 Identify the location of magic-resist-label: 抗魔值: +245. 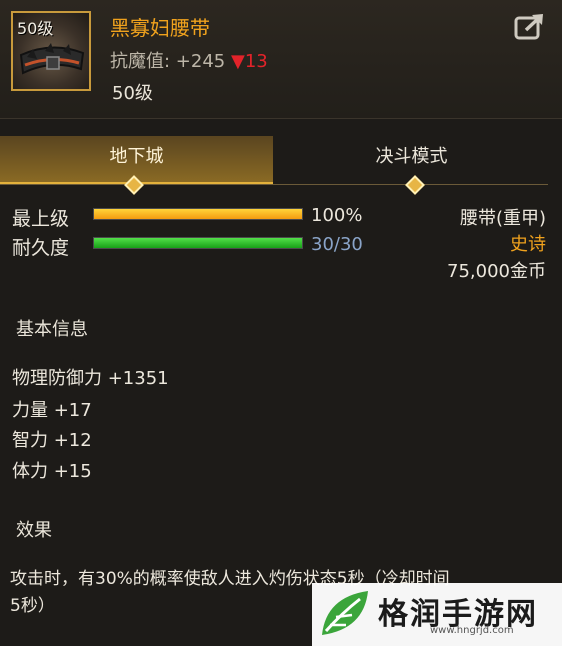
(168, 61).